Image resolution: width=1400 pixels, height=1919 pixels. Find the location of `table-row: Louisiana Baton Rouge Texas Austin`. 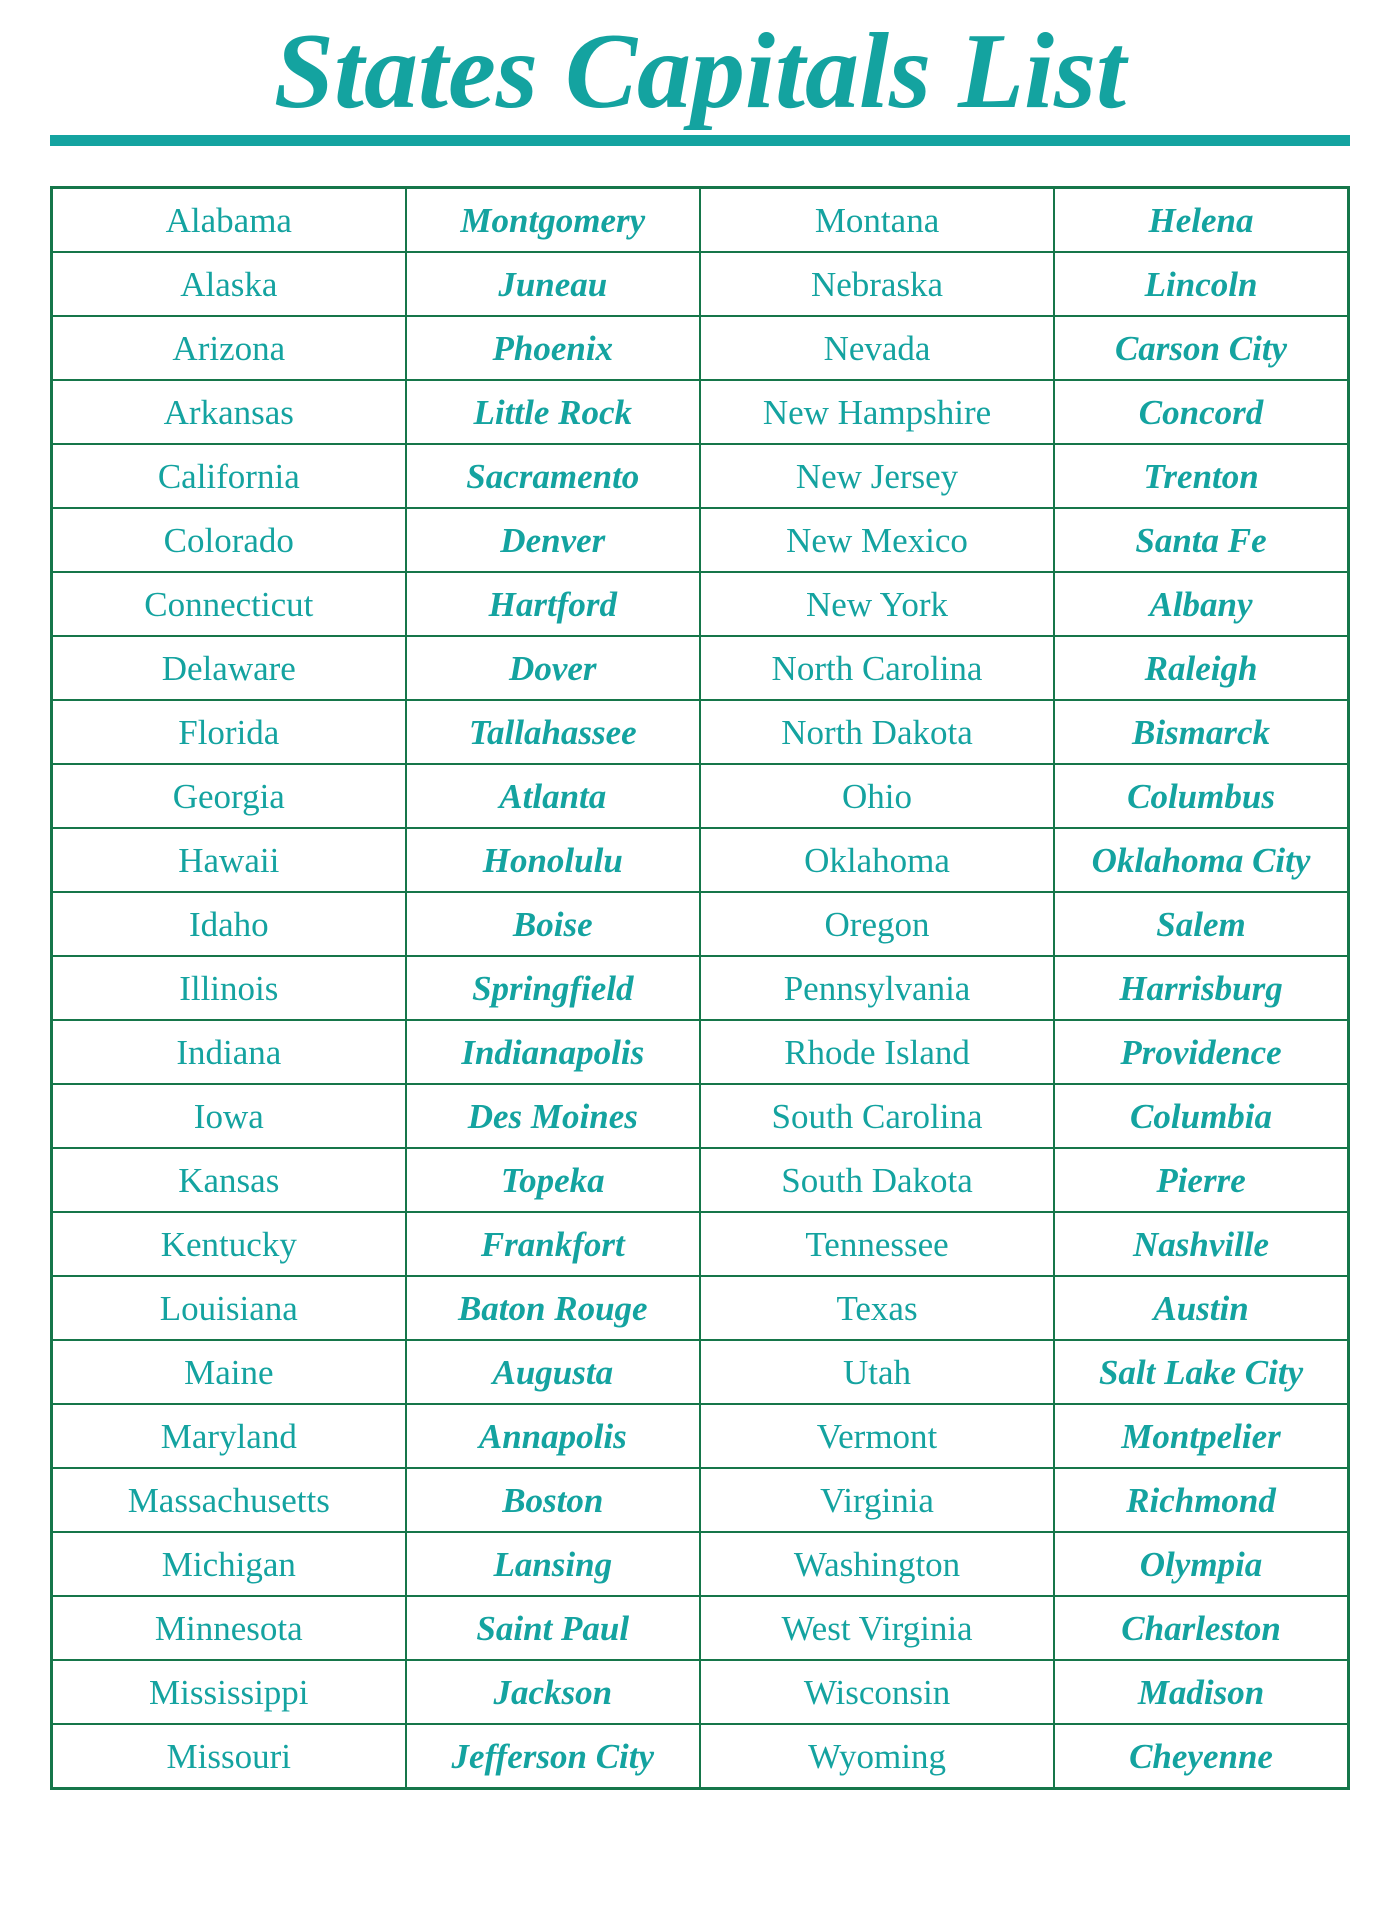

table-row: Louisiana Baton Rouge Texas Austin is located at coordinates (700, 1308).